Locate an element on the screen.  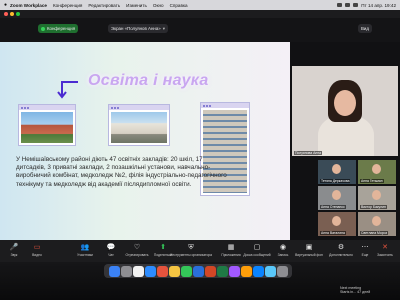
view-option-label: Вид is located at coordinates (365, 28).